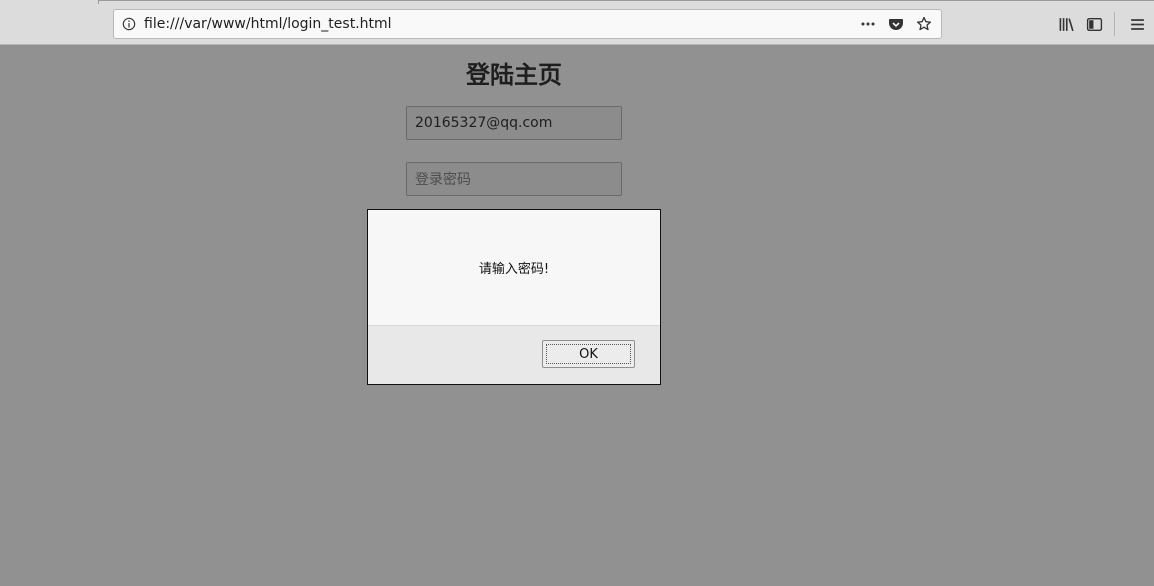  Describe the element at coordinates (1137, 24) in the screenshot. I see `hamburger-menu-icon` at that location.